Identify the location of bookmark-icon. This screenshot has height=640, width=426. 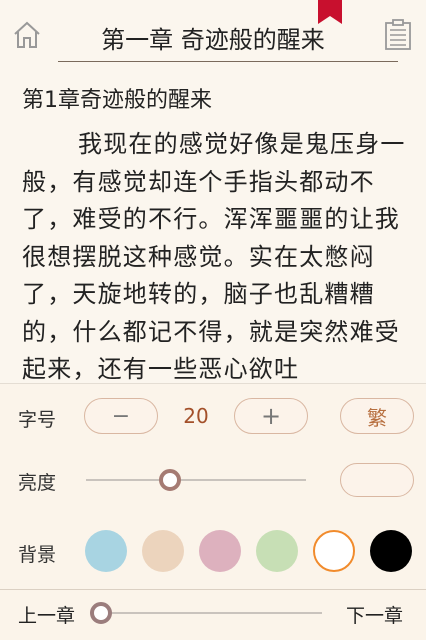
(330, 12).